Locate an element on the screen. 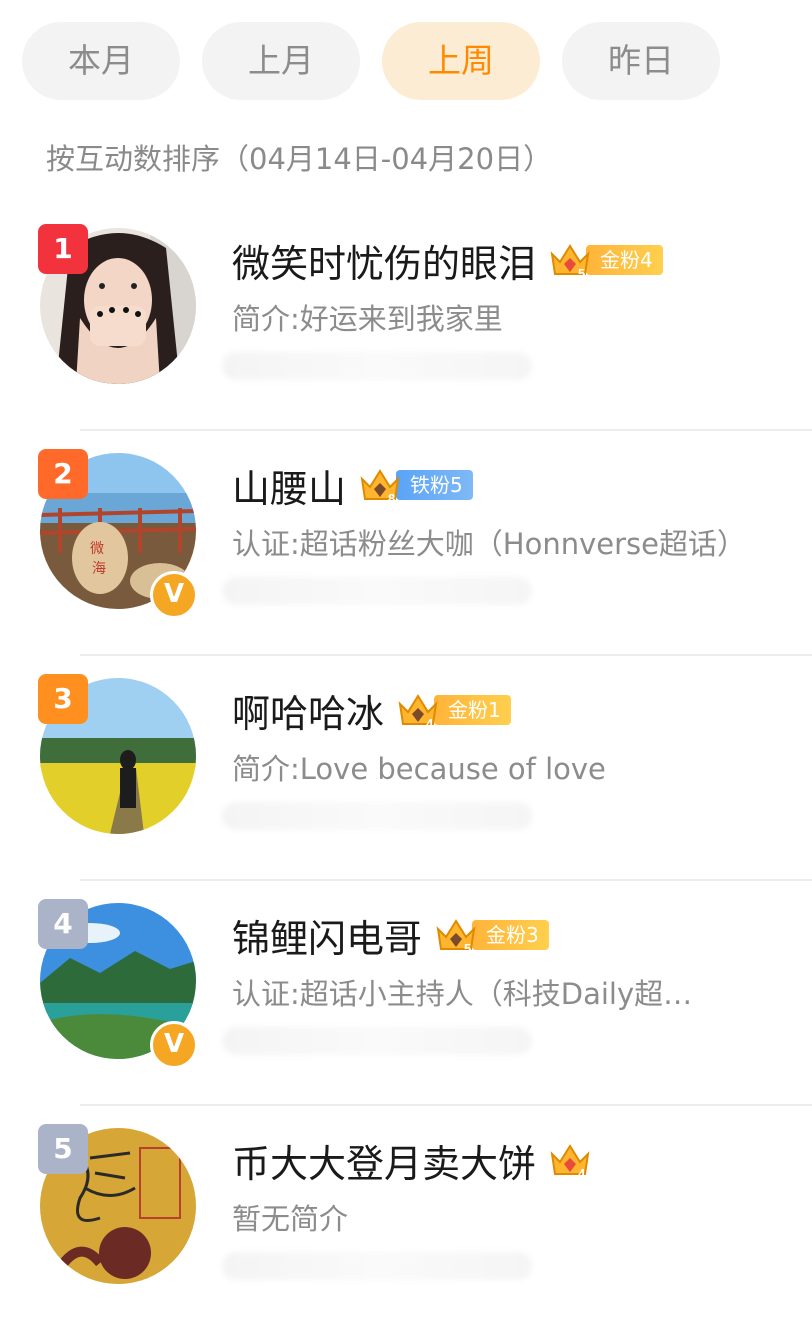 This screenshot has height=1331, width=812. user-name: 山腰山 is located at coordinates (289, 485).